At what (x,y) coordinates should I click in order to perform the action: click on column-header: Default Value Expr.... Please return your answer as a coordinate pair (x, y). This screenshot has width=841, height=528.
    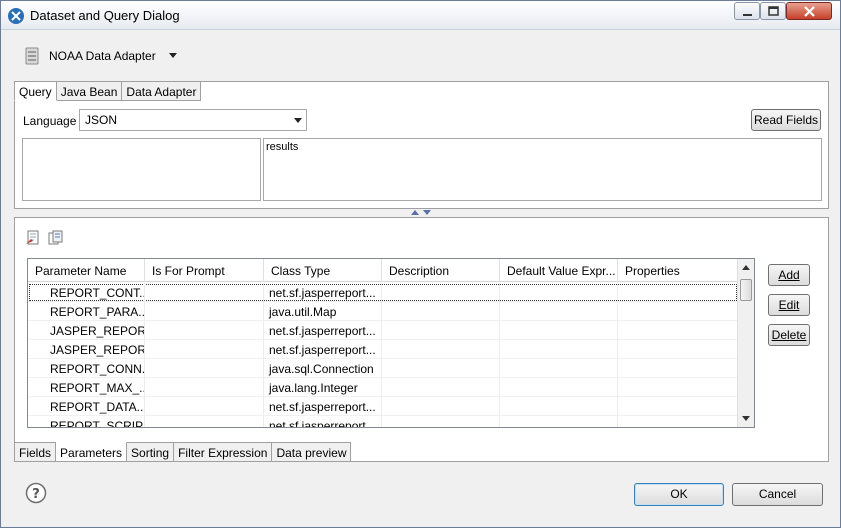
    Looking at the image, I should click on (559, 270).